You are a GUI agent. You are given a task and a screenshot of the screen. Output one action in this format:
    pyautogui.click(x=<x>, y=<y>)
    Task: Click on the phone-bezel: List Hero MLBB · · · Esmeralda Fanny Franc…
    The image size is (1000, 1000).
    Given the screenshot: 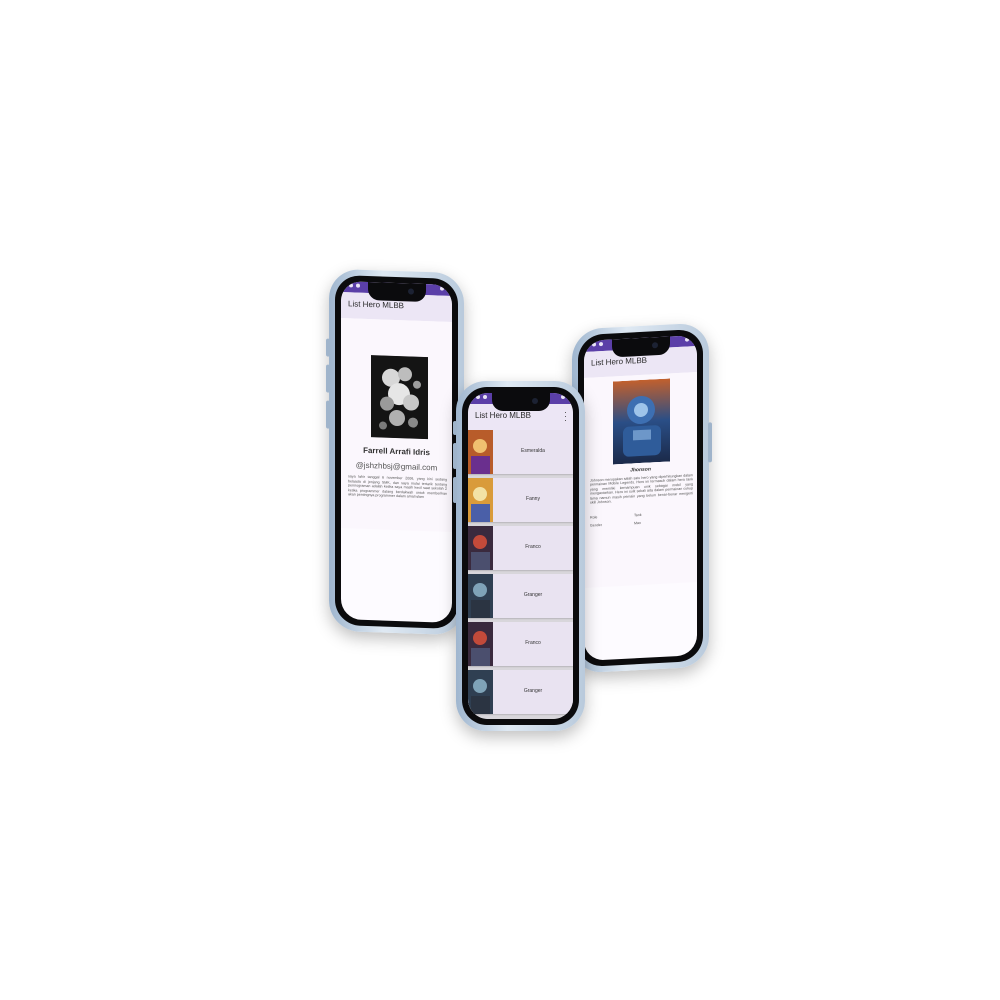 What is the action you would take?
    pyautogui.click(x=520, y=556)
    